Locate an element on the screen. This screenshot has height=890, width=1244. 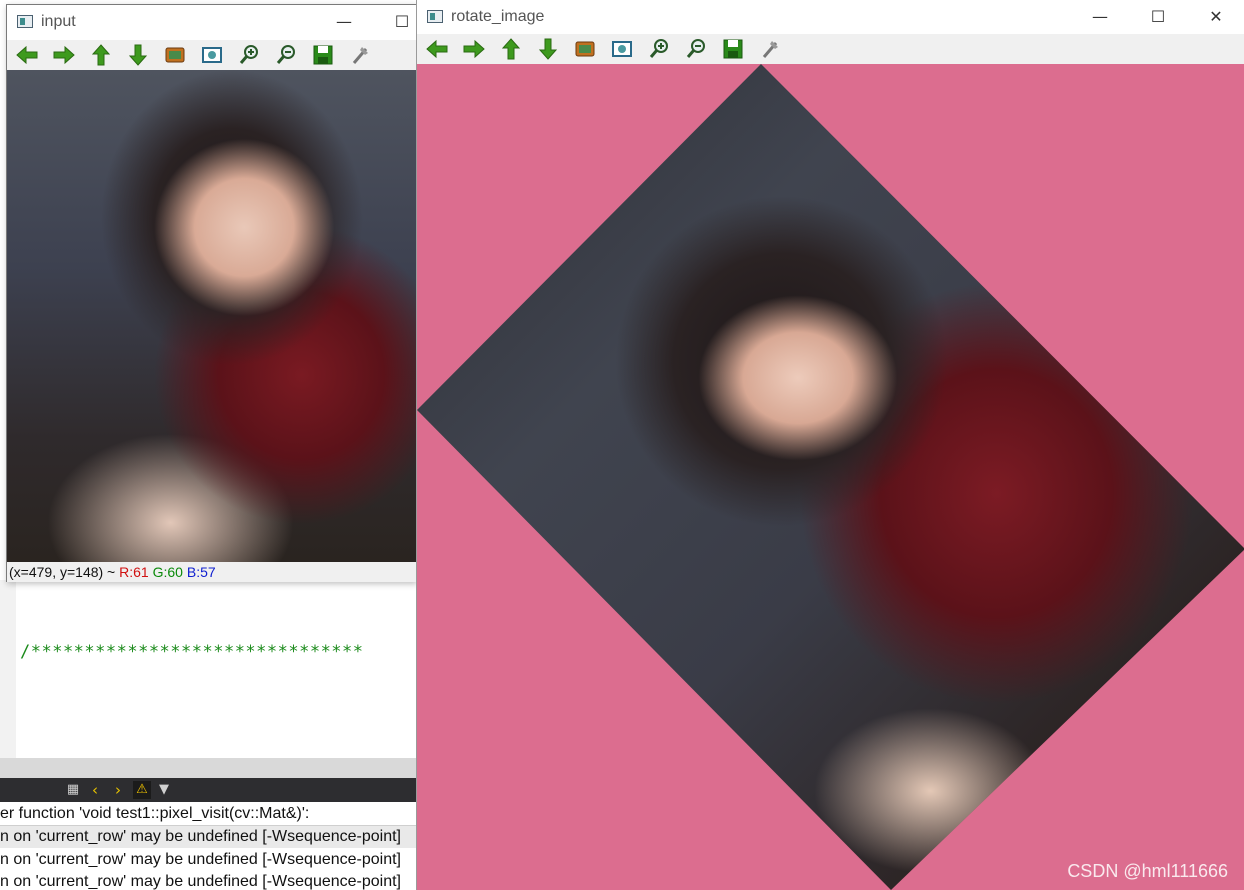
watermark: CSDN @hml111666 is located at coordinates (1147, 871).